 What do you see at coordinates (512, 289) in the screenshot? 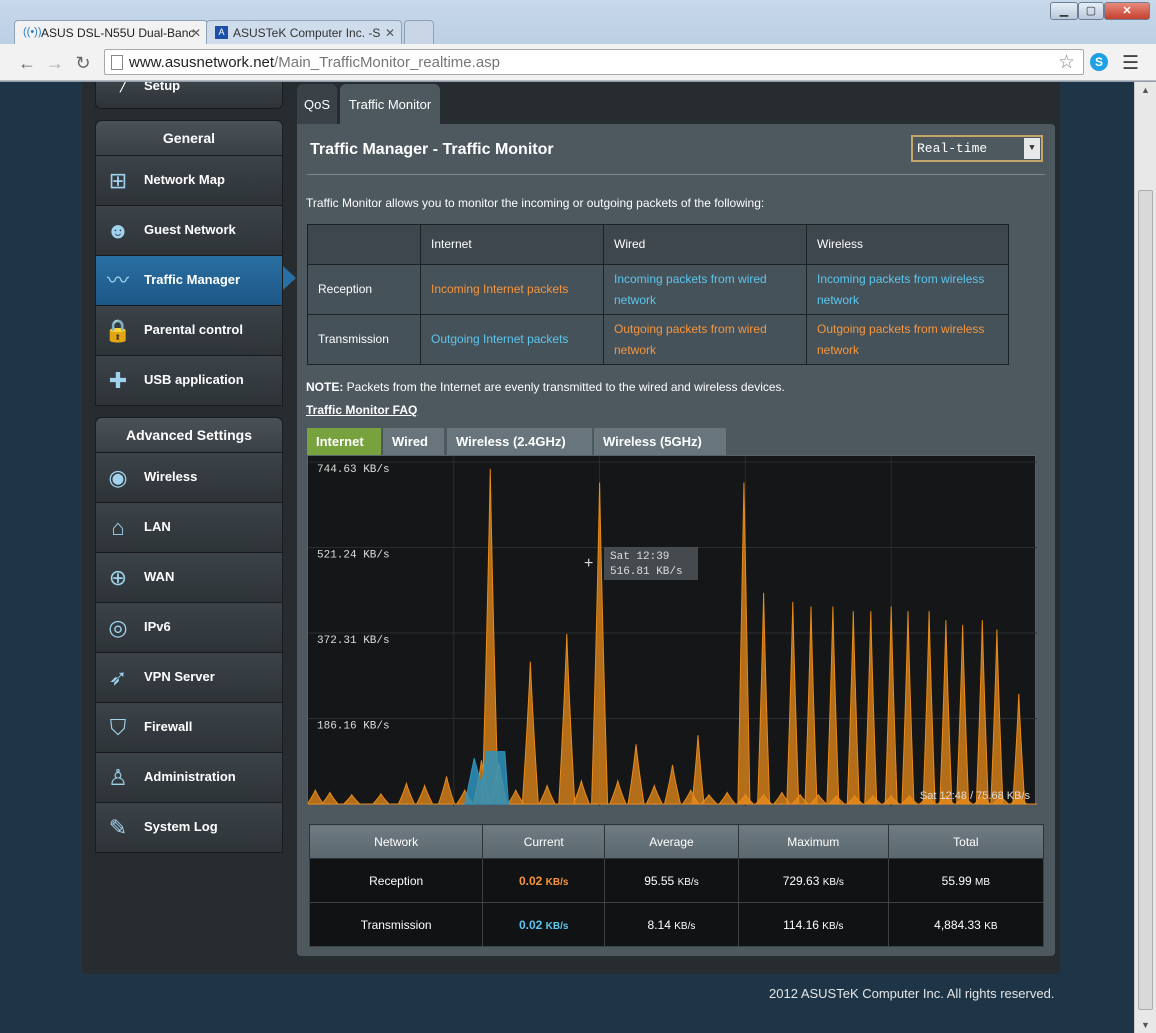
I see `table-cell: Incoming Internet packets` at bounding box center [512, 289].